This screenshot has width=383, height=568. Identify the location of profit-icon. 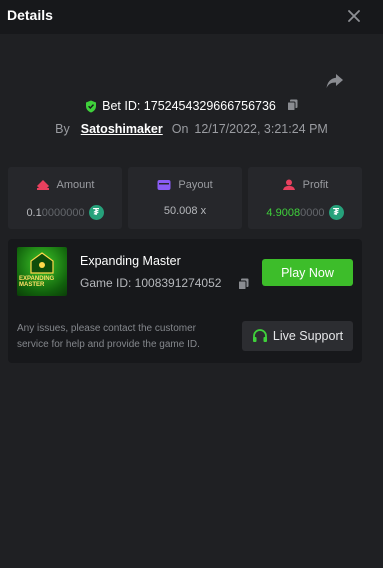
(288, 184).